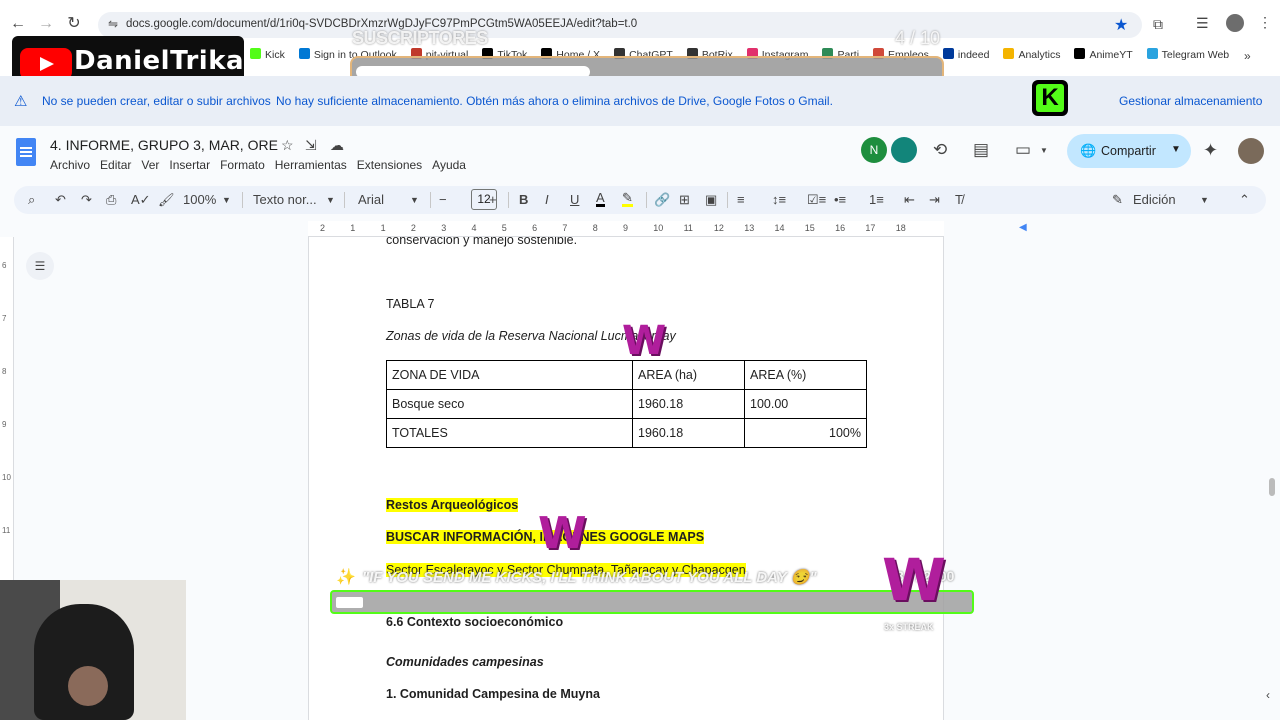 Image resolution: width=1280 pixels, height=720 pixels. Describe the element at coordinates (40, 266) in the screenshot. I see `document-outline-icon: ☰` at that location.